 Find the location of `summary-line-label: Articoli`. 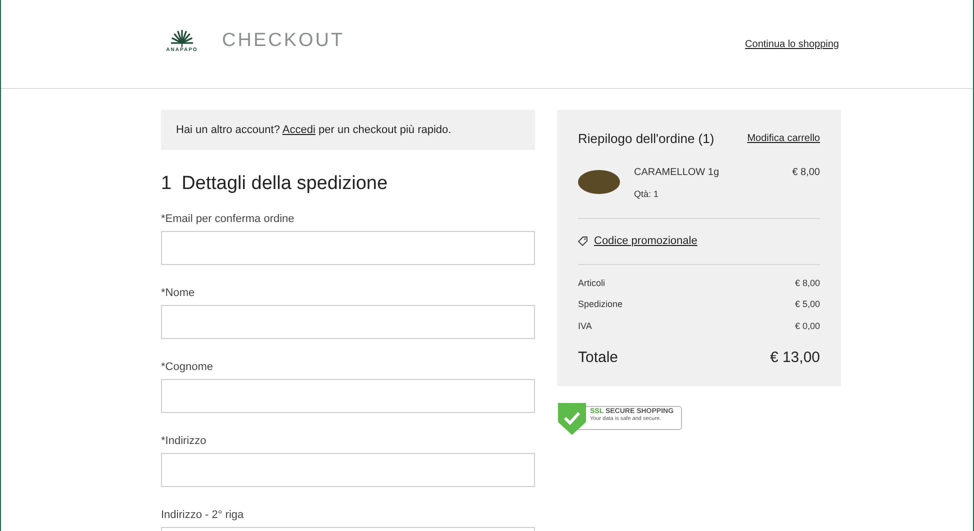

summary-line-label: Articoli is located at coordinates (592, 283).